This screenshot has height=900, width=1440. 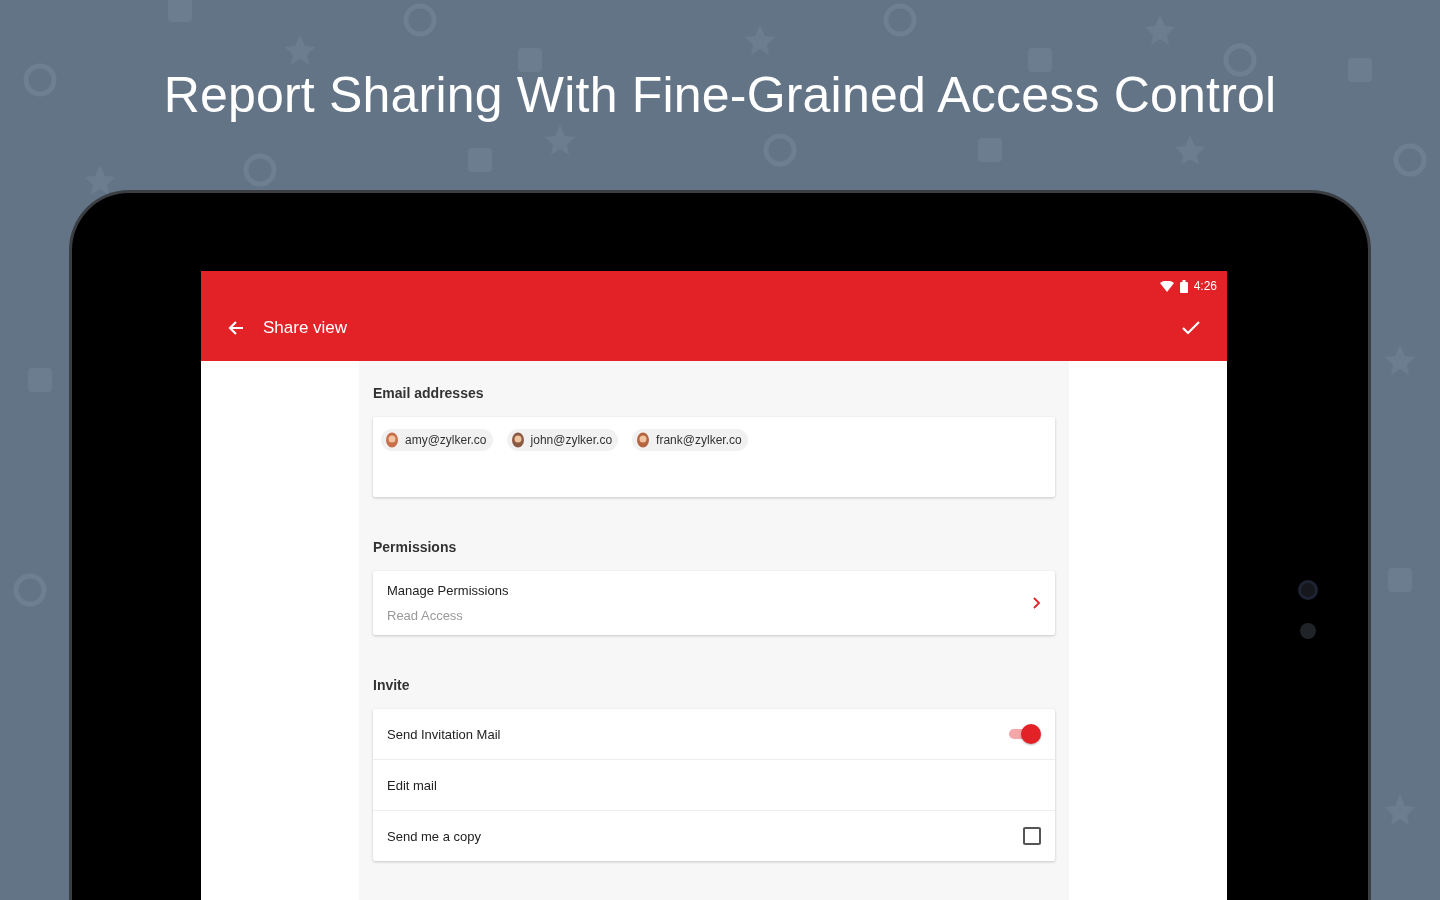 I want to click on email-chip: john@zylker.co, so click(x=562, y=440).